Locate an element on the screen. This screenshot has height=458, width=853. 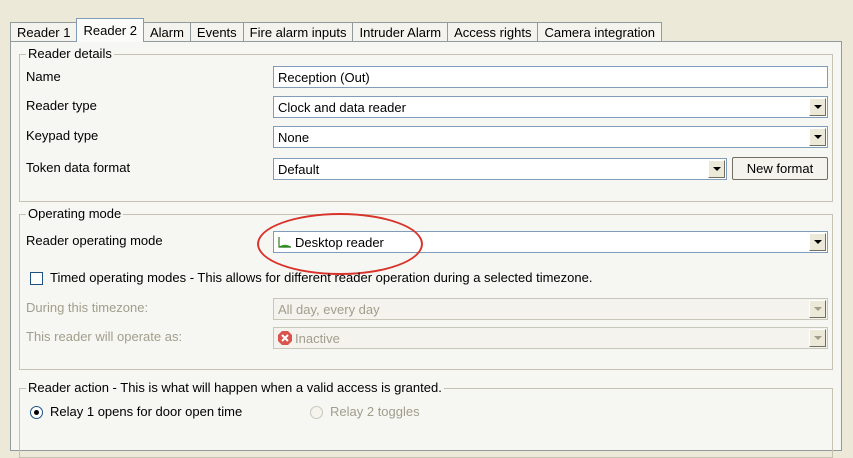
timezone-value: All day, every day is located at coordinates (329, 309).